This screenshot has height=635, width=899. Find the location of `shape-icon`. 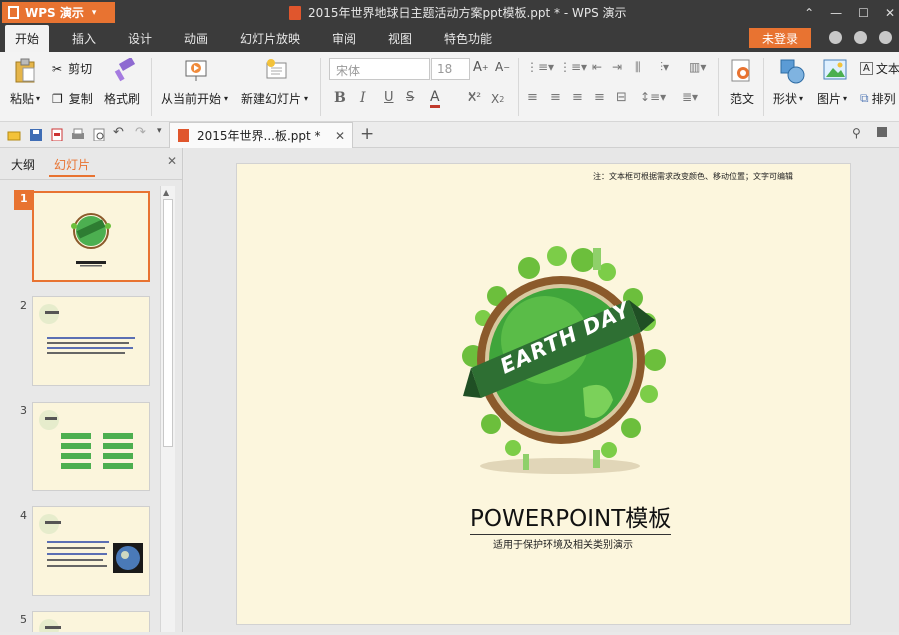

shape-icon is located at coordinates (792, 71).